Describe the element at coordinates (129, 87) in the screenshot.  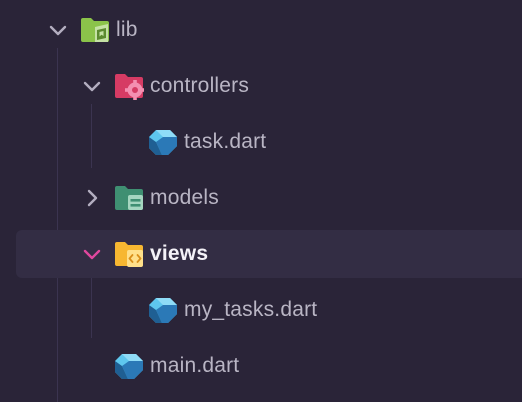
I see `folder-controllers-icon` at that location.